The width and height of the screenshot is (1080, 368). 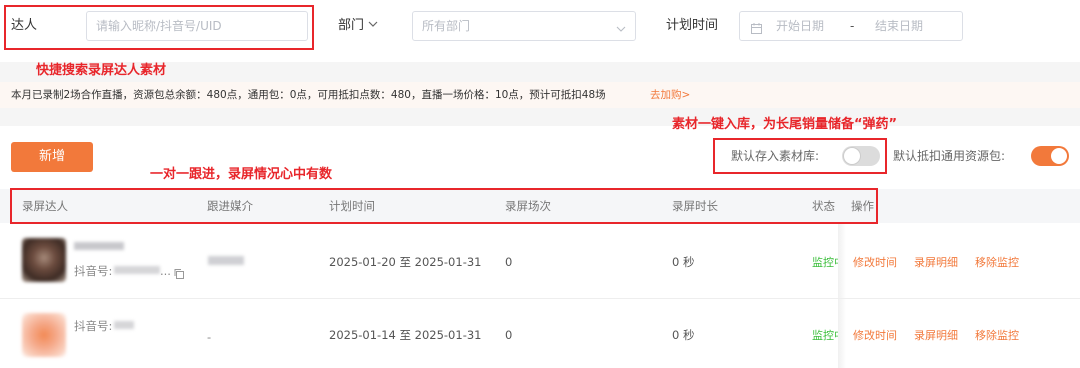 What do you see at coordinates (230, 206) in the screenshot?
I see `header-media: 跟进媒介` at bounding box center [230, 206].